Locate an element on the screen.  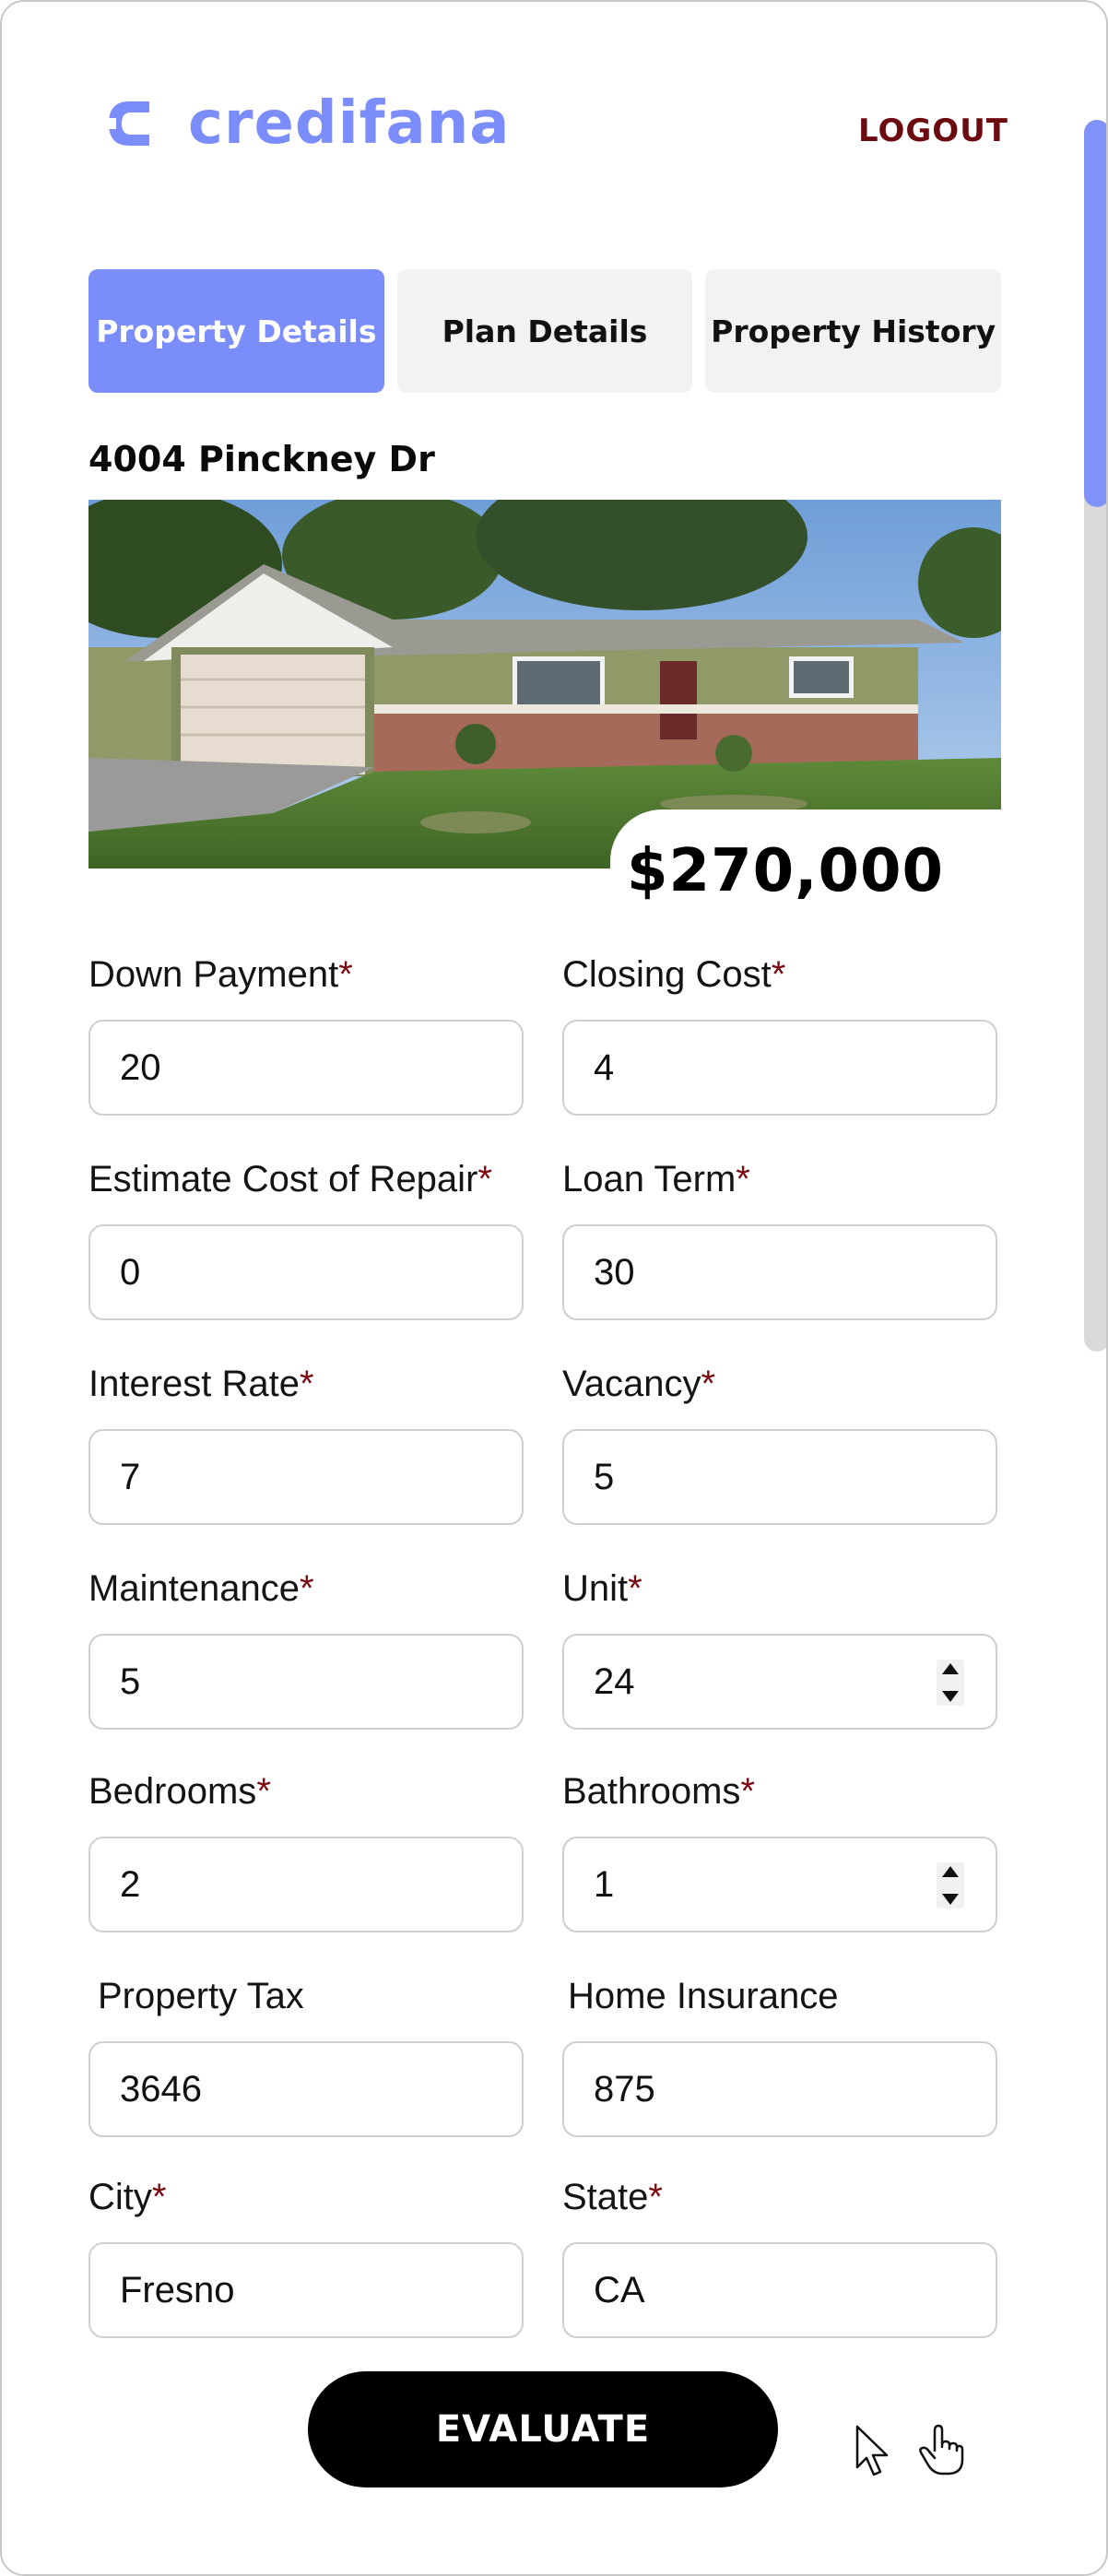
down-payment-label: Down Payment* is located at coordinates (221, 974).